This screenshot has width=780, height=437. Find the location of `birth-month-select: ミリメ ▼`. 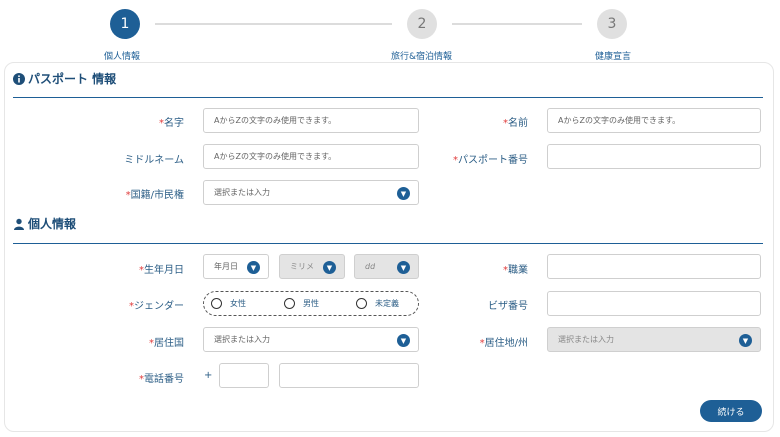

birth-month-select: ミリメ ▼ is located at coordinates (312, 266).